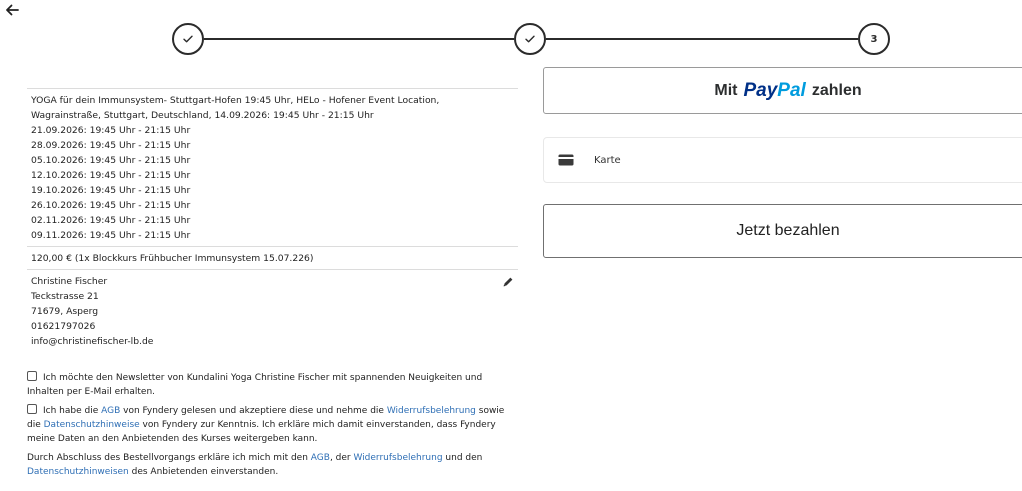 The height and width of the screenshot is (491, 1022). Describe the element at coordinates (72, 411) in the screenshot. I see `terms-text: Ich habe die` at that location.